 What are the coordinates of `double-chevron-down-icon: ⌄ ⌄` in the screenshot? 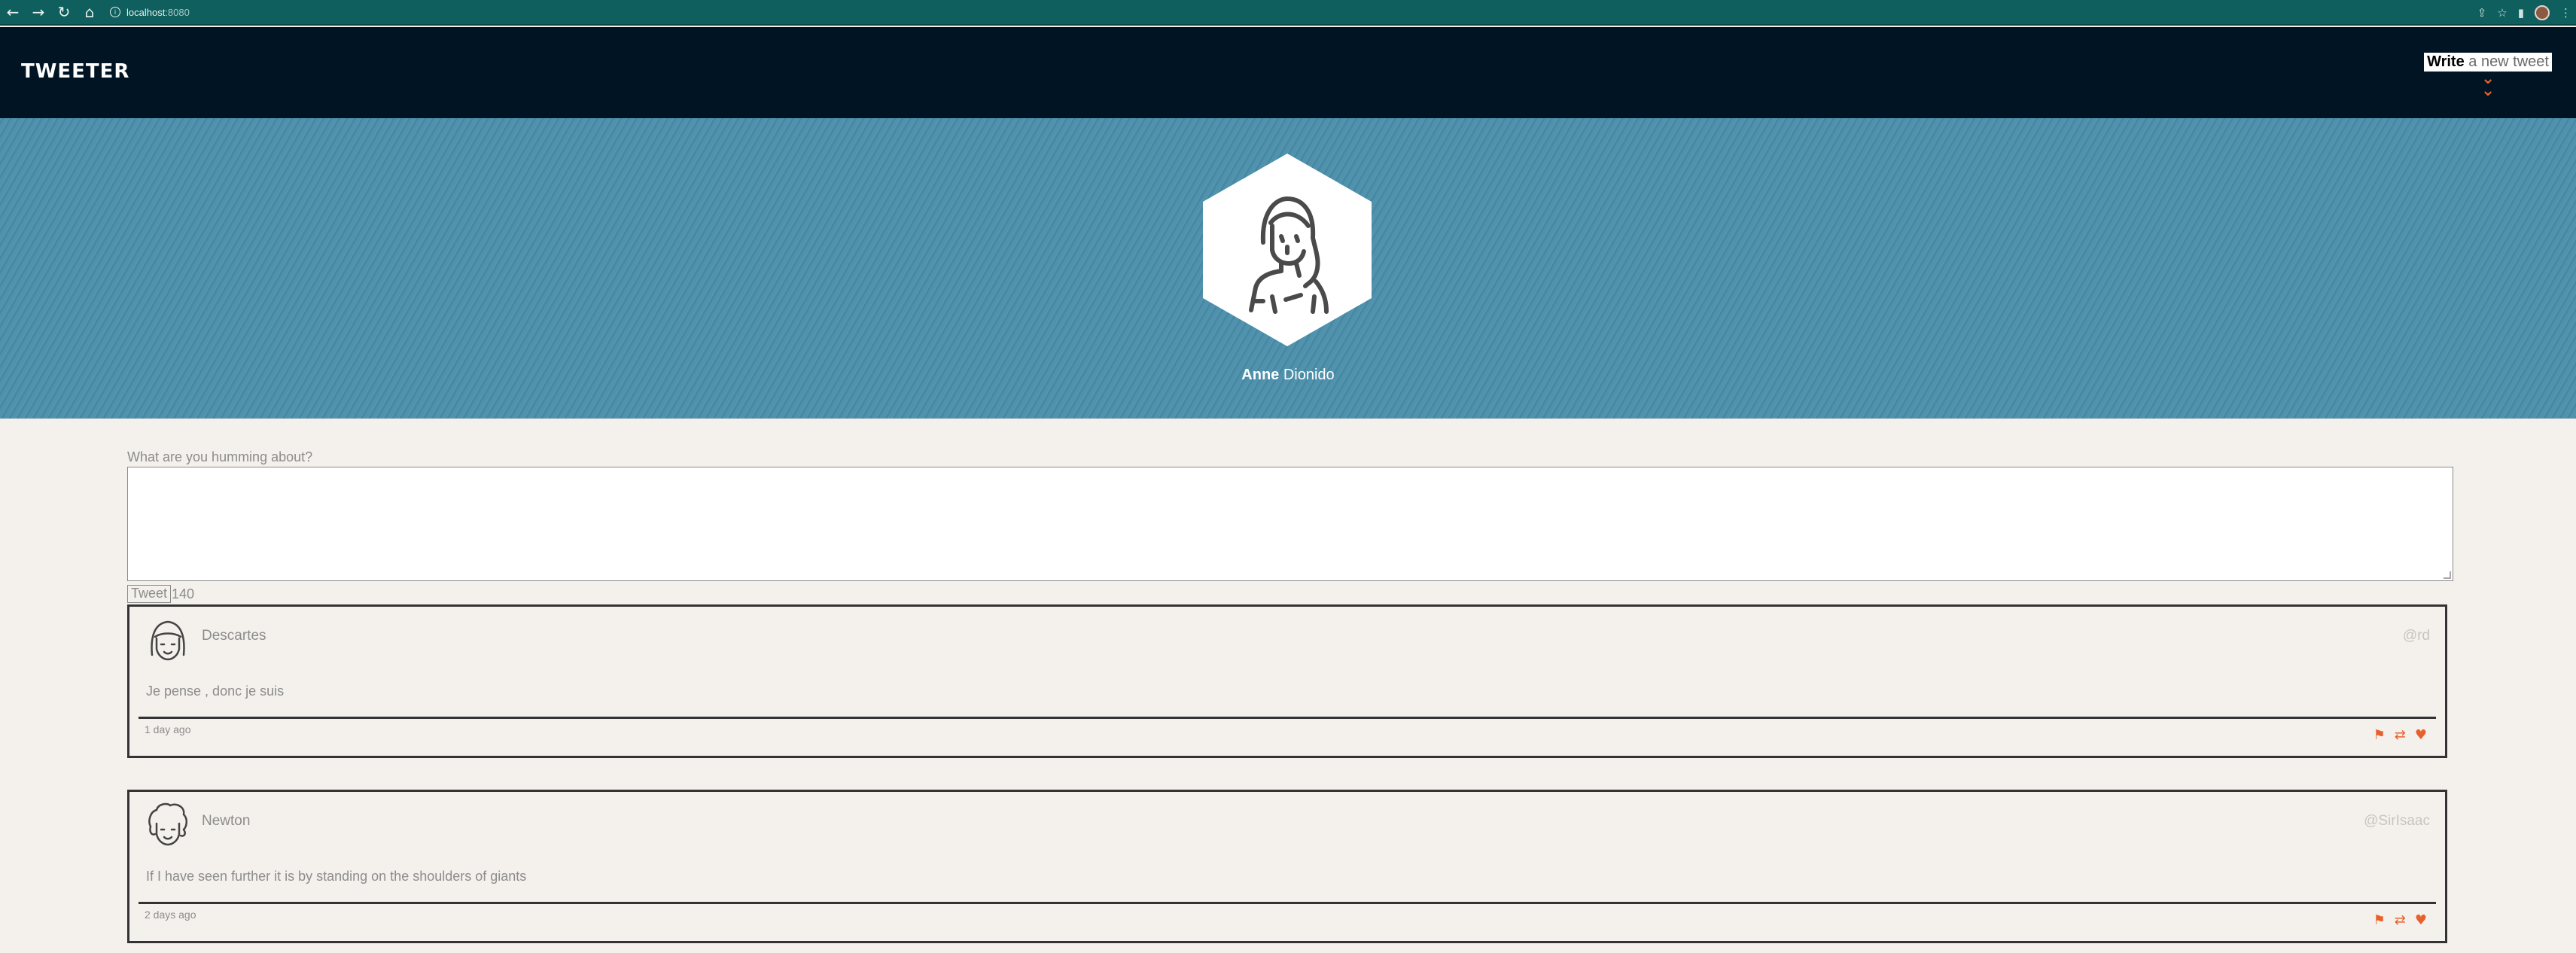 It's located at (2488, 85).